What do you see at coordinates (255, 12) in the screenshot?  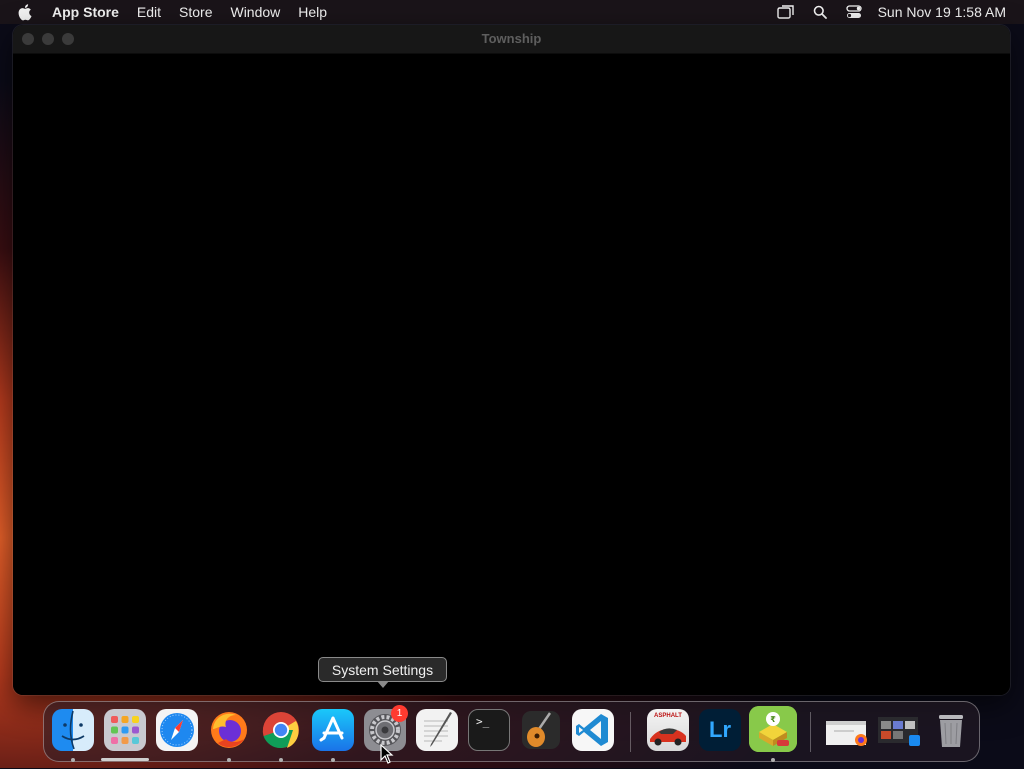 I see `menu-window: Window` at bounding box center [255, 12].